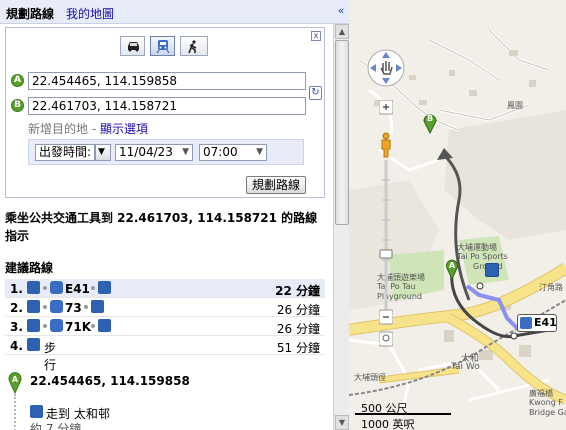 This screenshot has width=566, height=430. I want to click on route-option: 1. E41 22 分鐘, so click(165, 288).